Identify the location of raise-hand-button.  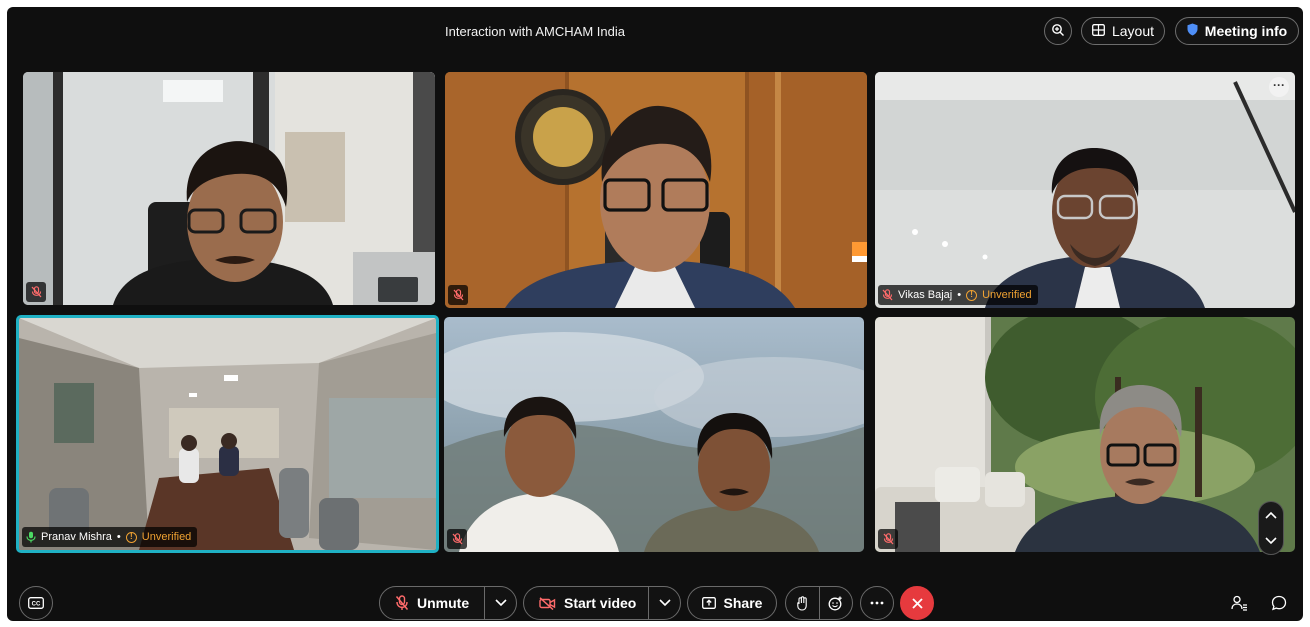
(802, 603).